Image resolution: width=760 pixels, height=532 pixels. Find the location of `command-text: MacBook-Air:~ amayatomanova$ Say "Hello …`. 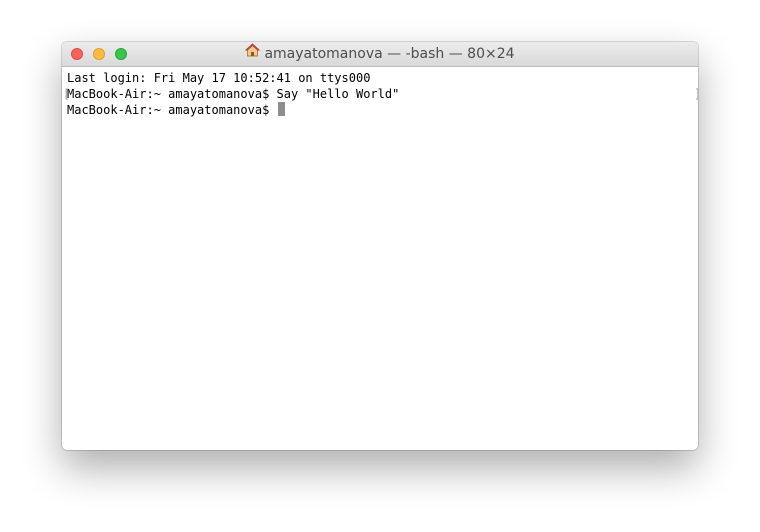

command-text: MacBook-Air:~ amayatomanova$ Say "Hello … is located at coordinates (233, 94).